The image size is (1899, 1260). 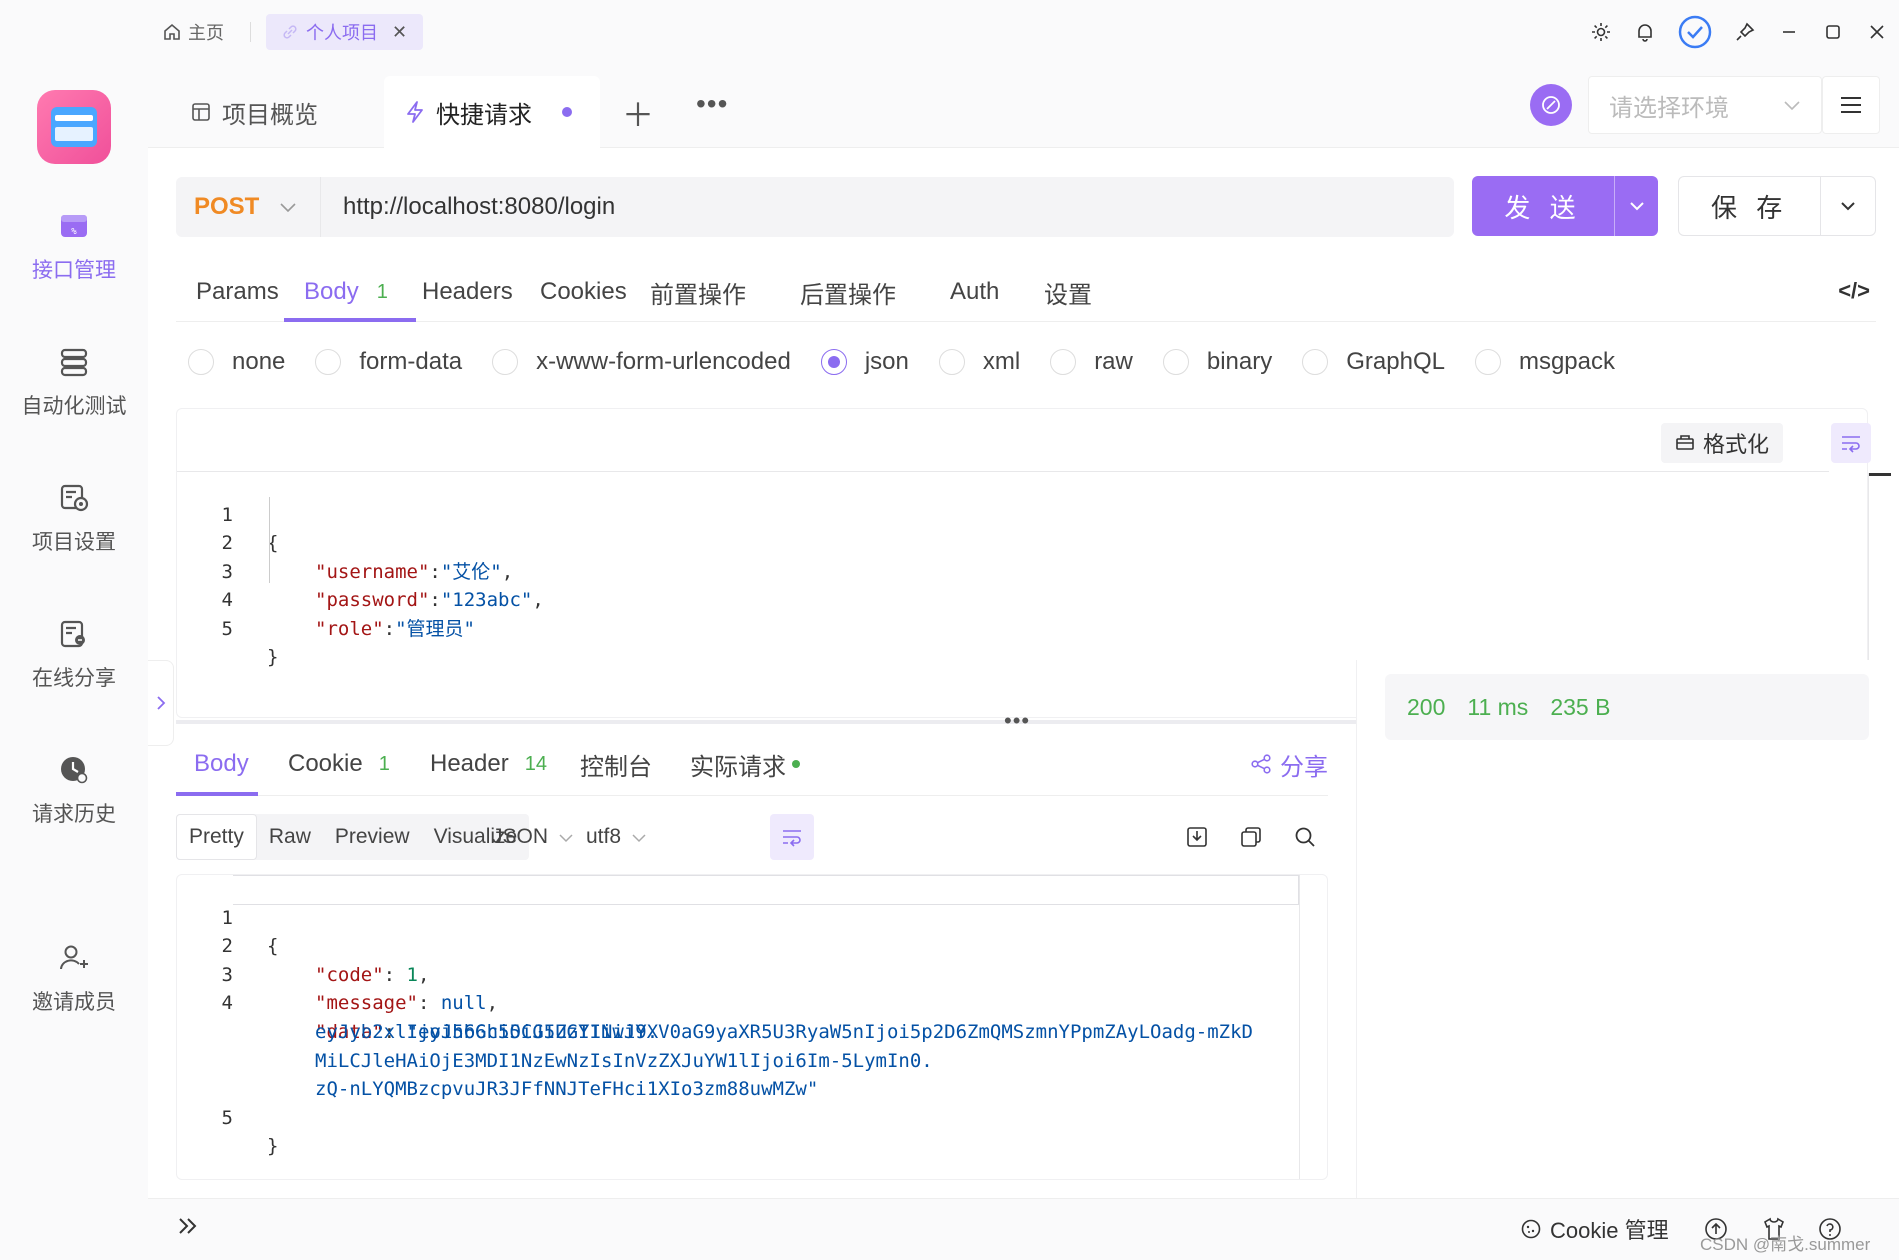 I want to click on mode-preview: Preview, so click(x=372, y=837).